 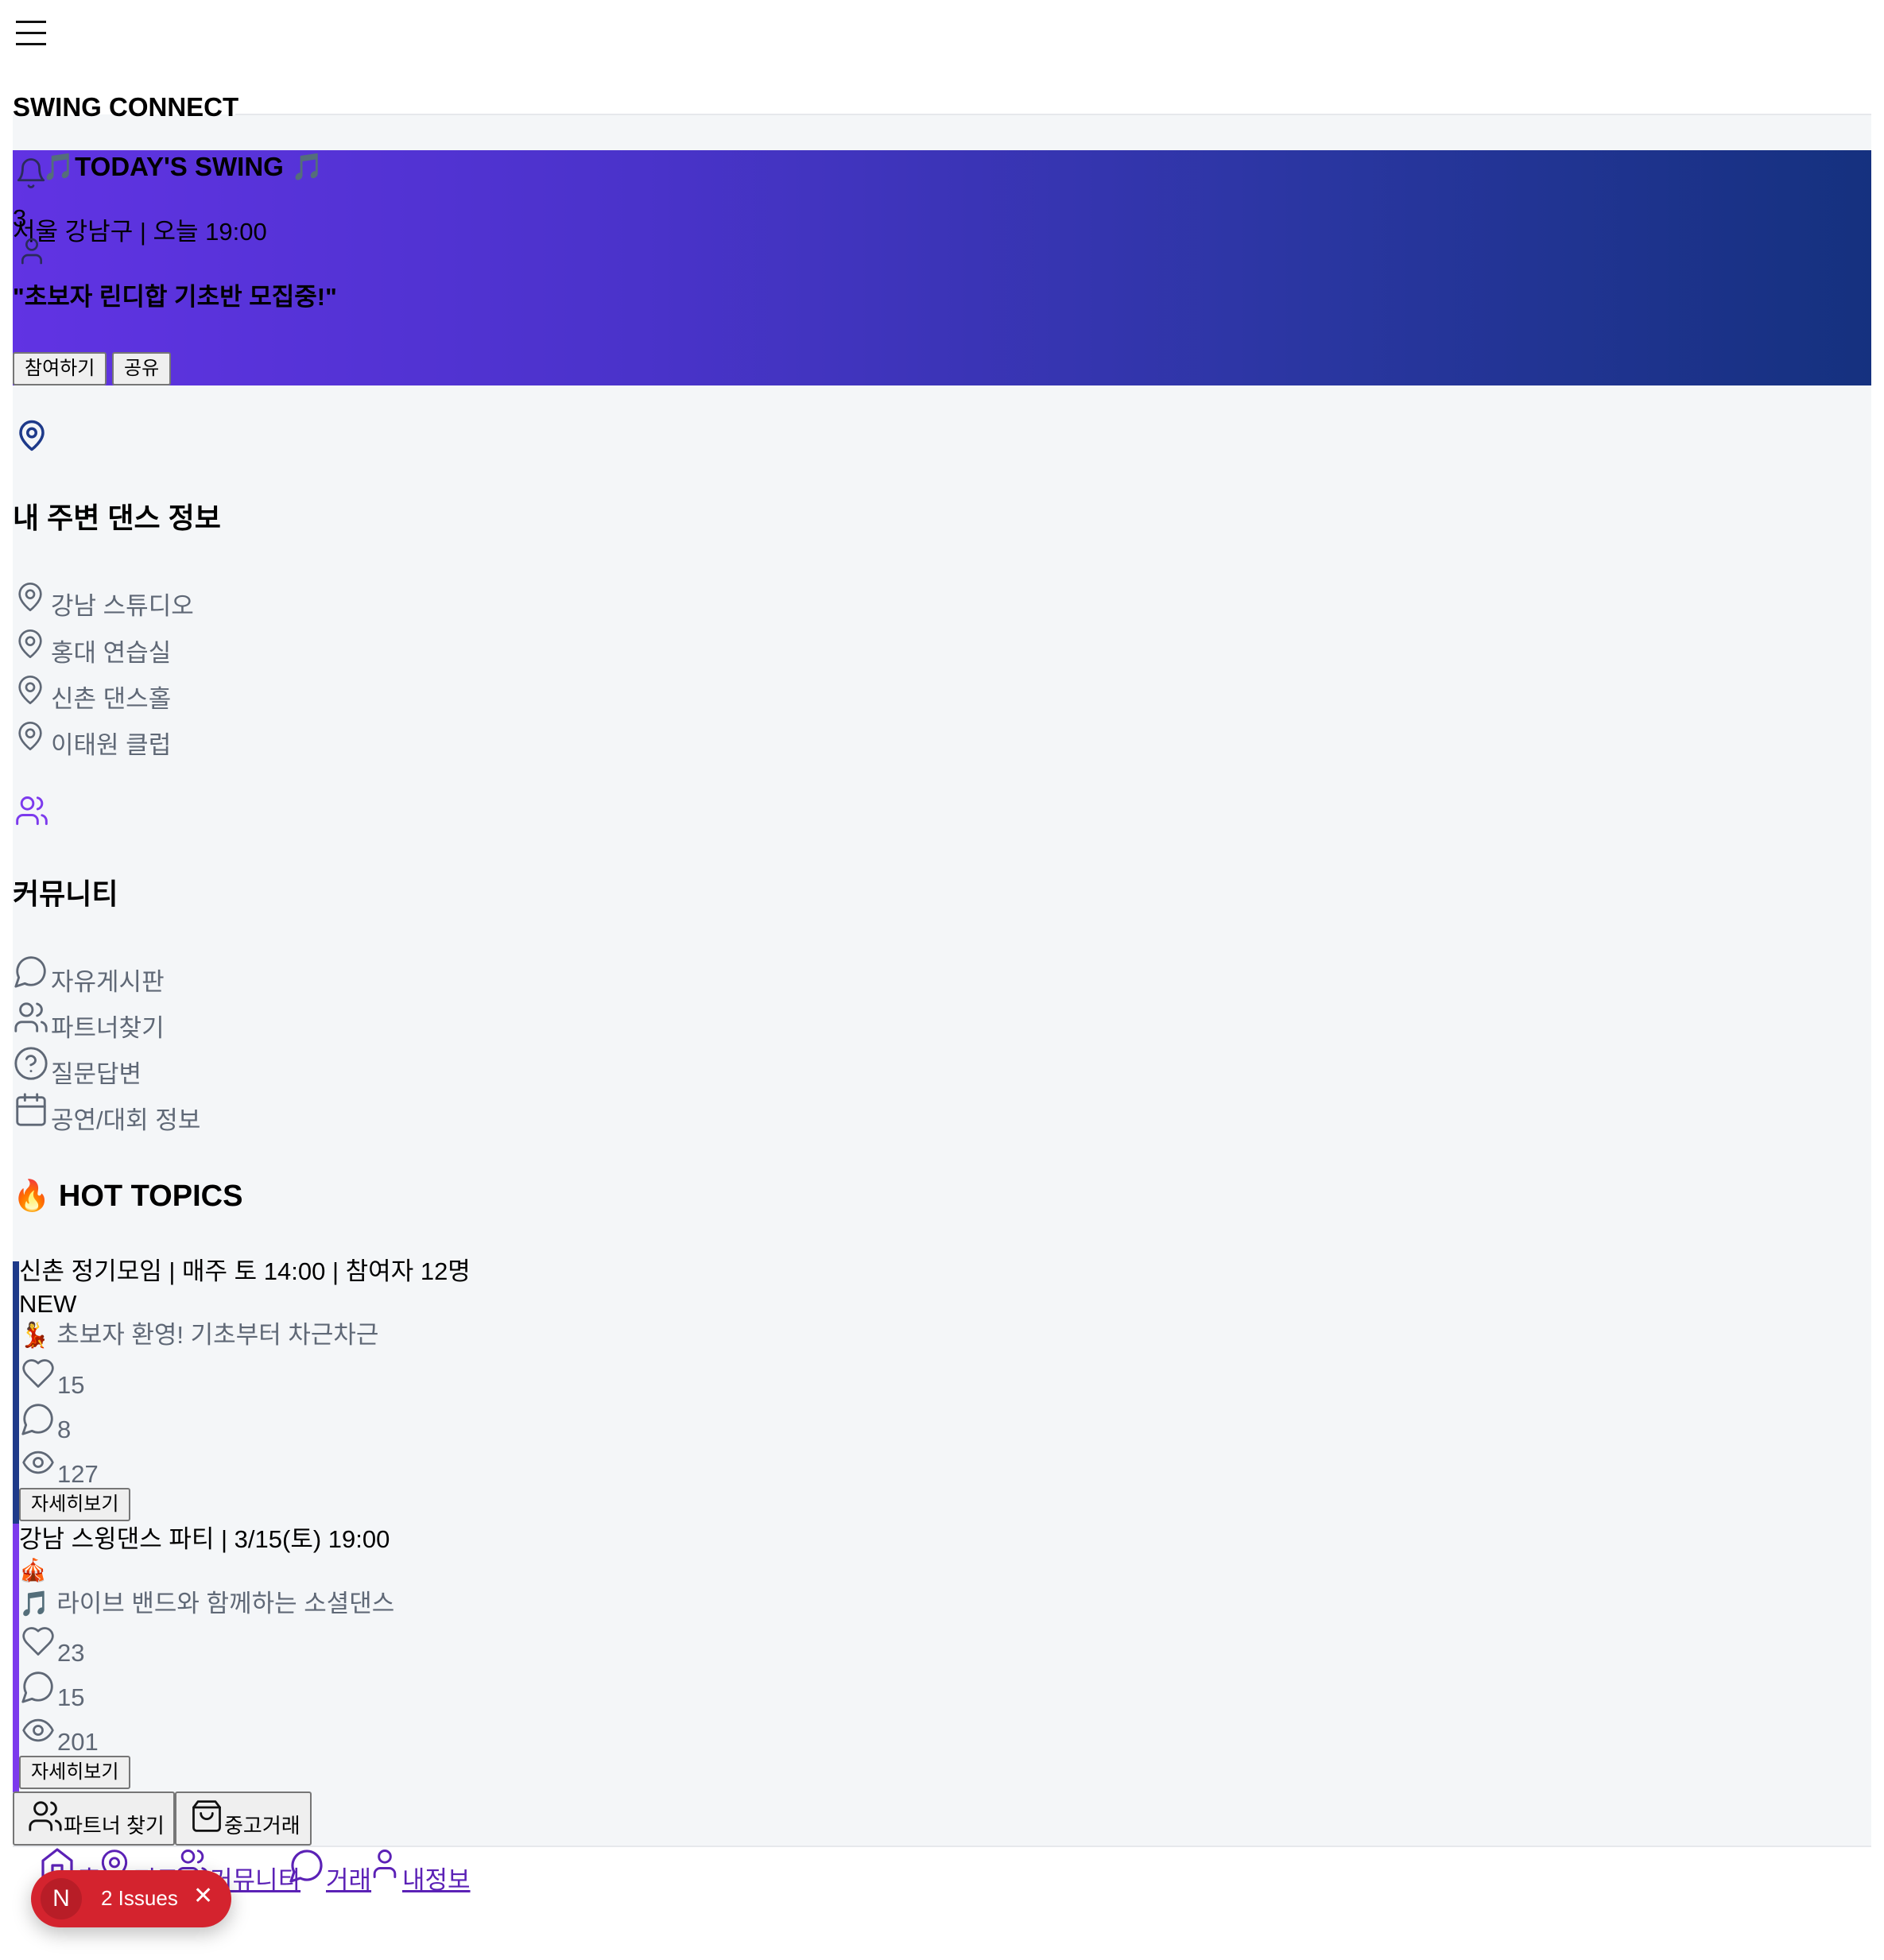 I want to click on community-item-events: 공연/대회 정보, so click(x=132, y=1113).